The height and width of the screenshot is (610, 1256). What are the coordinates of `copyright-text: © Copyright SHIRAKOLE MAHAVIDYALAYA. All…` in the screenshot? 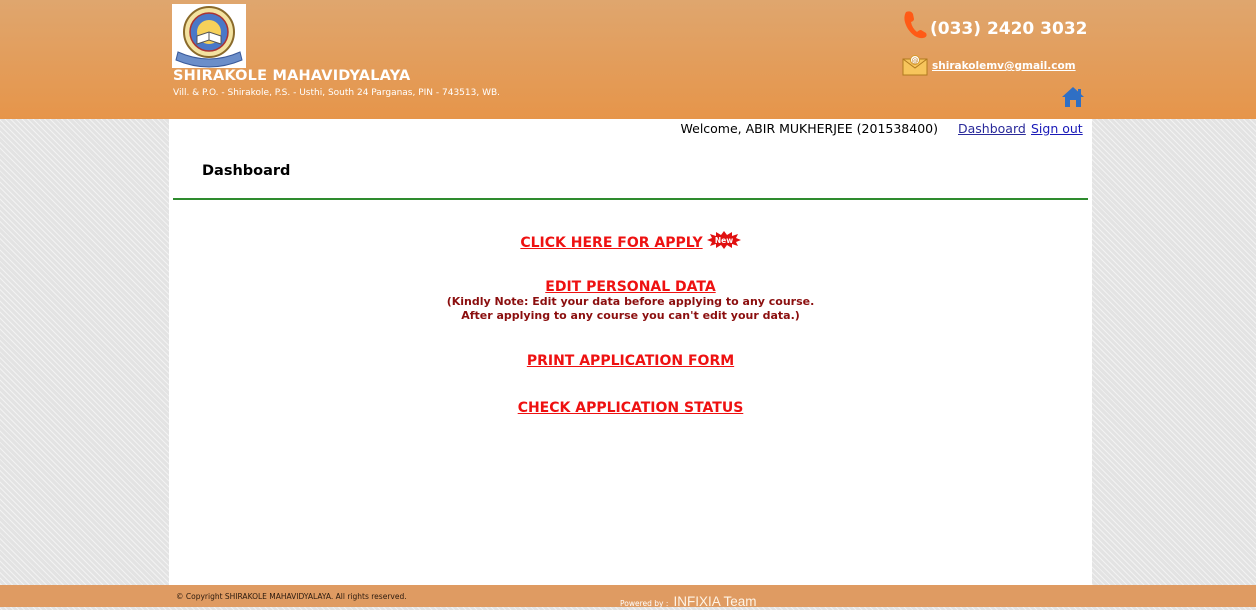 It's located at (291, 596).